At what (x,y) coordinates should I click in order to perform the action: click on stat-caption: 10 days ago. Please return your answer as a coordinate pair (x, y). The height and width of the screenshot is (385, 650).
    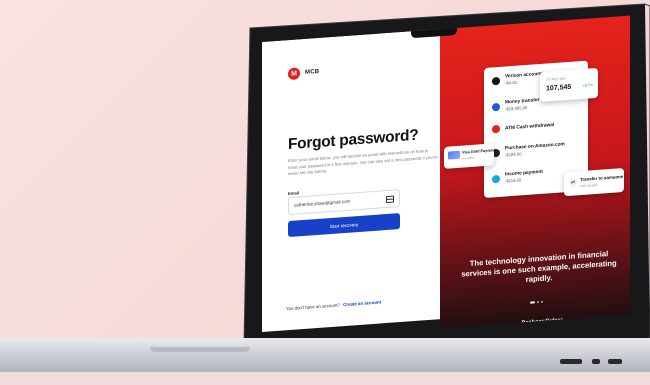
    Looking at the image, I should click on (556, 79).